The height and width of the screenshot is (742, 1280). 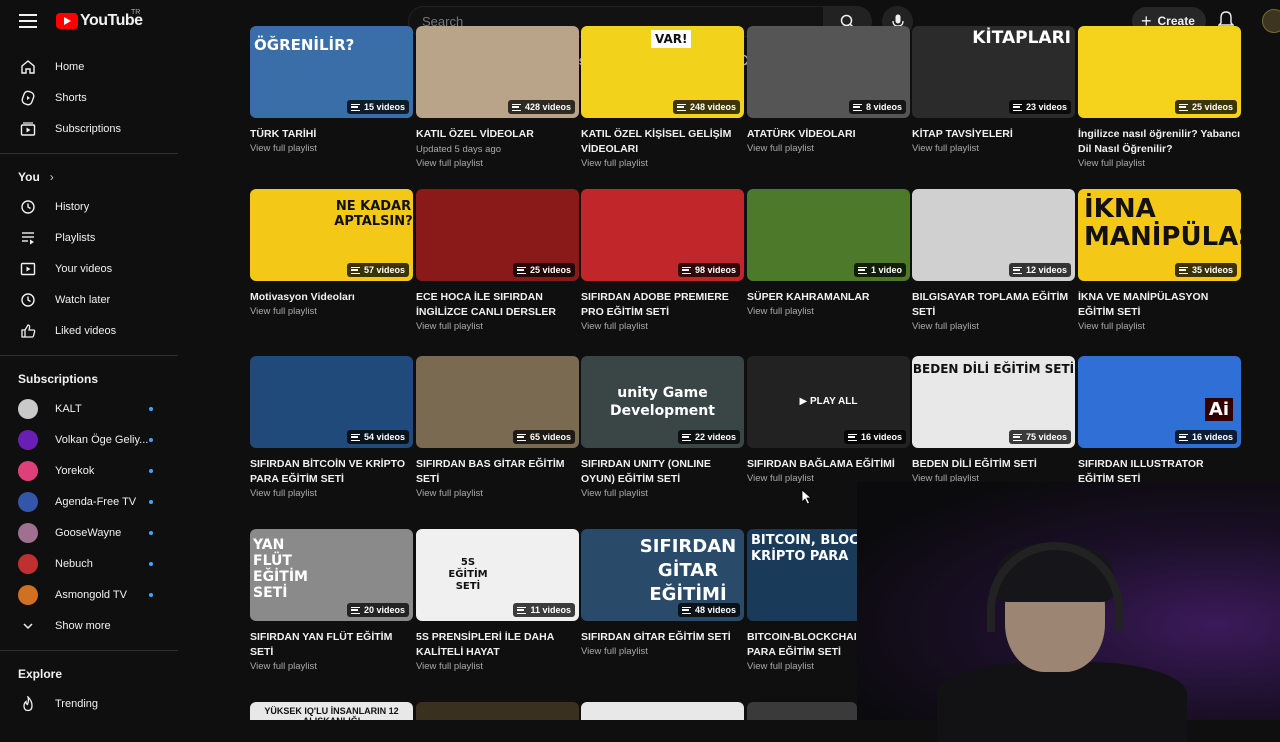 What do you see at coordinates (89, 594) in the screenshot?
I see `subscription-item: Asmongold TV` at bounding box center [89, 594].